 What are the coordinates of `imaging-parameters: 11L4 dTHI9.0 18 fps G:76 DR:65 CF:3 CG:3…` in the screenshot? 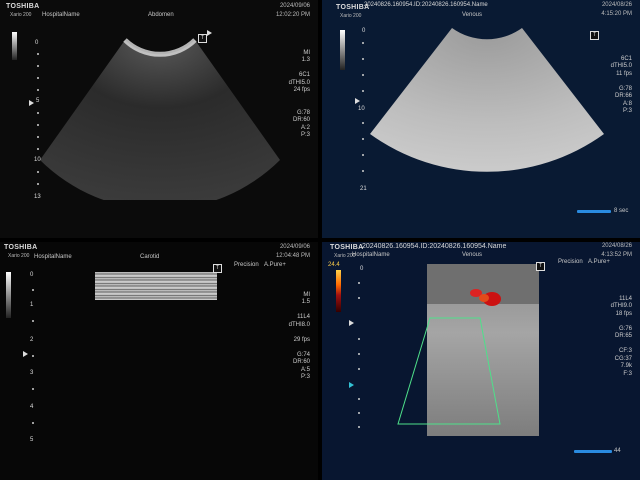 It's located at (621, 336).